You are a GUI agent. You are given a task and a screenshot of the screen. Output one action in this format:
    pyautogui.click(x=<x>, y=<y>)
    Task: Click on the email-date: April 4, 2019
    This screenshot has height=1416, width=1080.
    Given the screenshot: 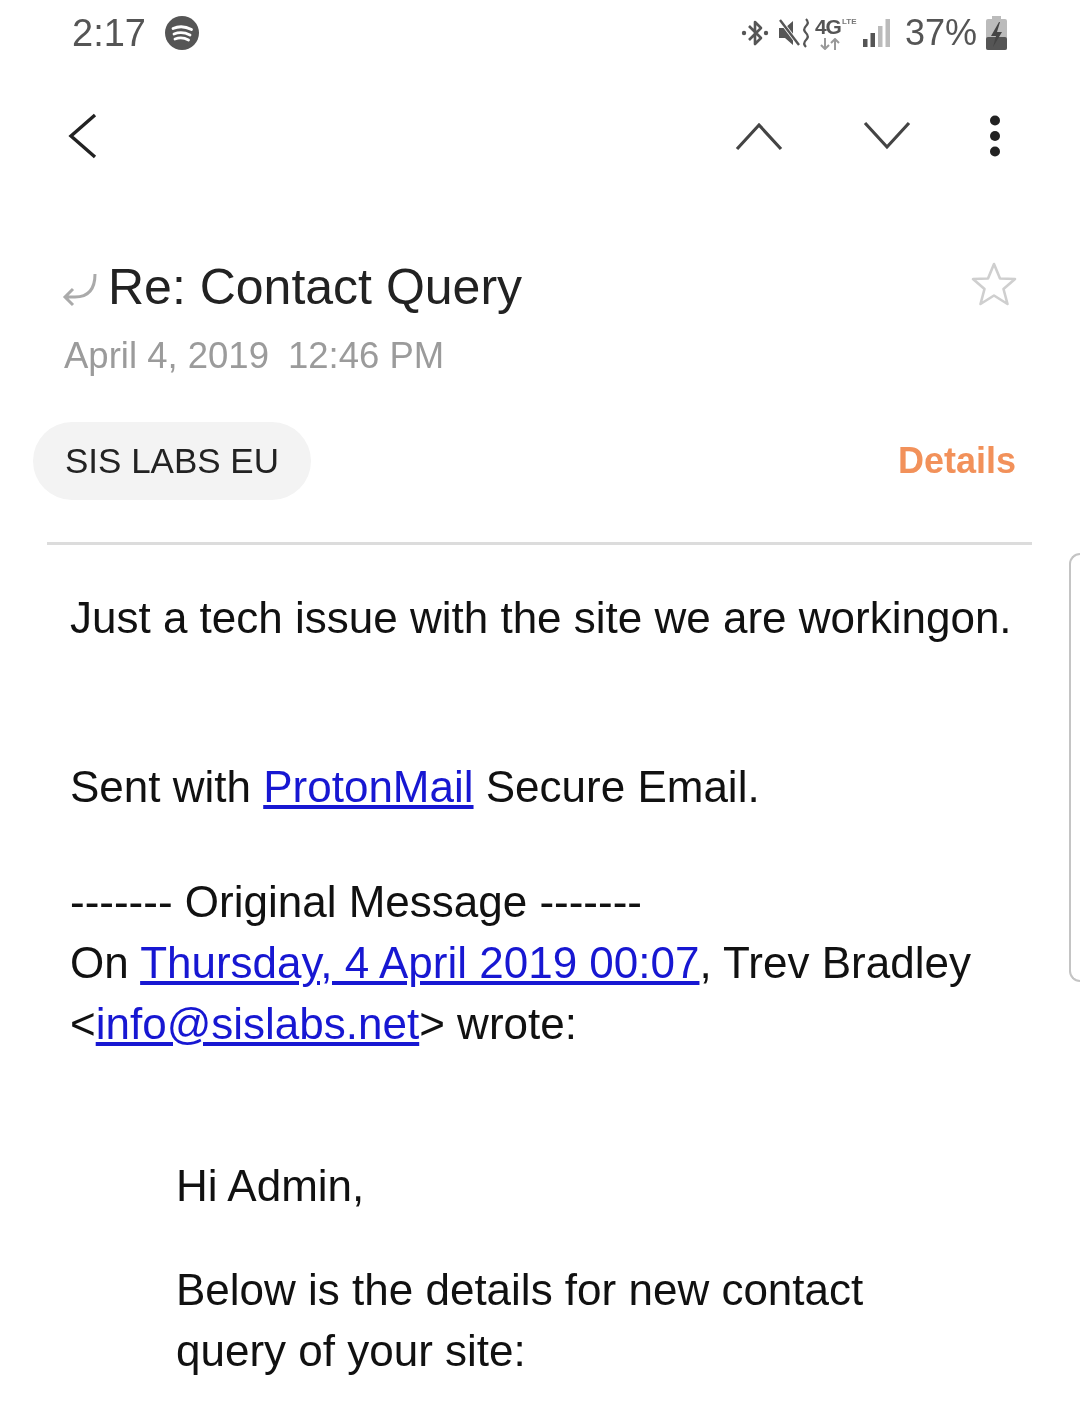 What is the action you would take?
    pyautogui.click(x=166, y=356)
    